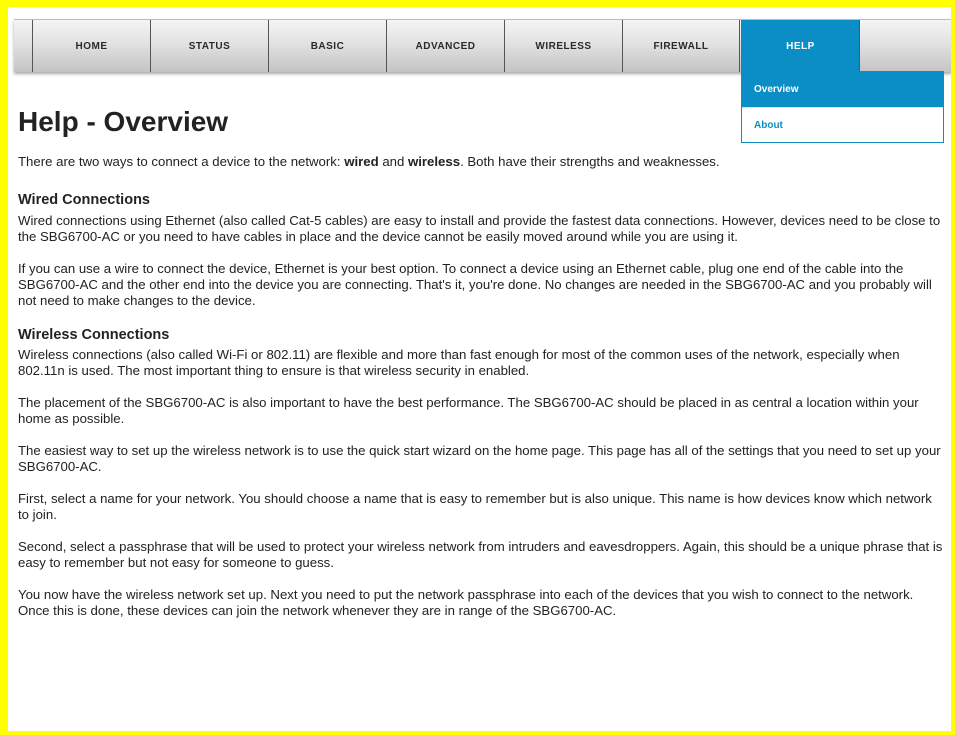 The height and width of the screenshot is (735, 955). I want to click on nav-tab-advanced: ADVANCED, so click(445, 46).